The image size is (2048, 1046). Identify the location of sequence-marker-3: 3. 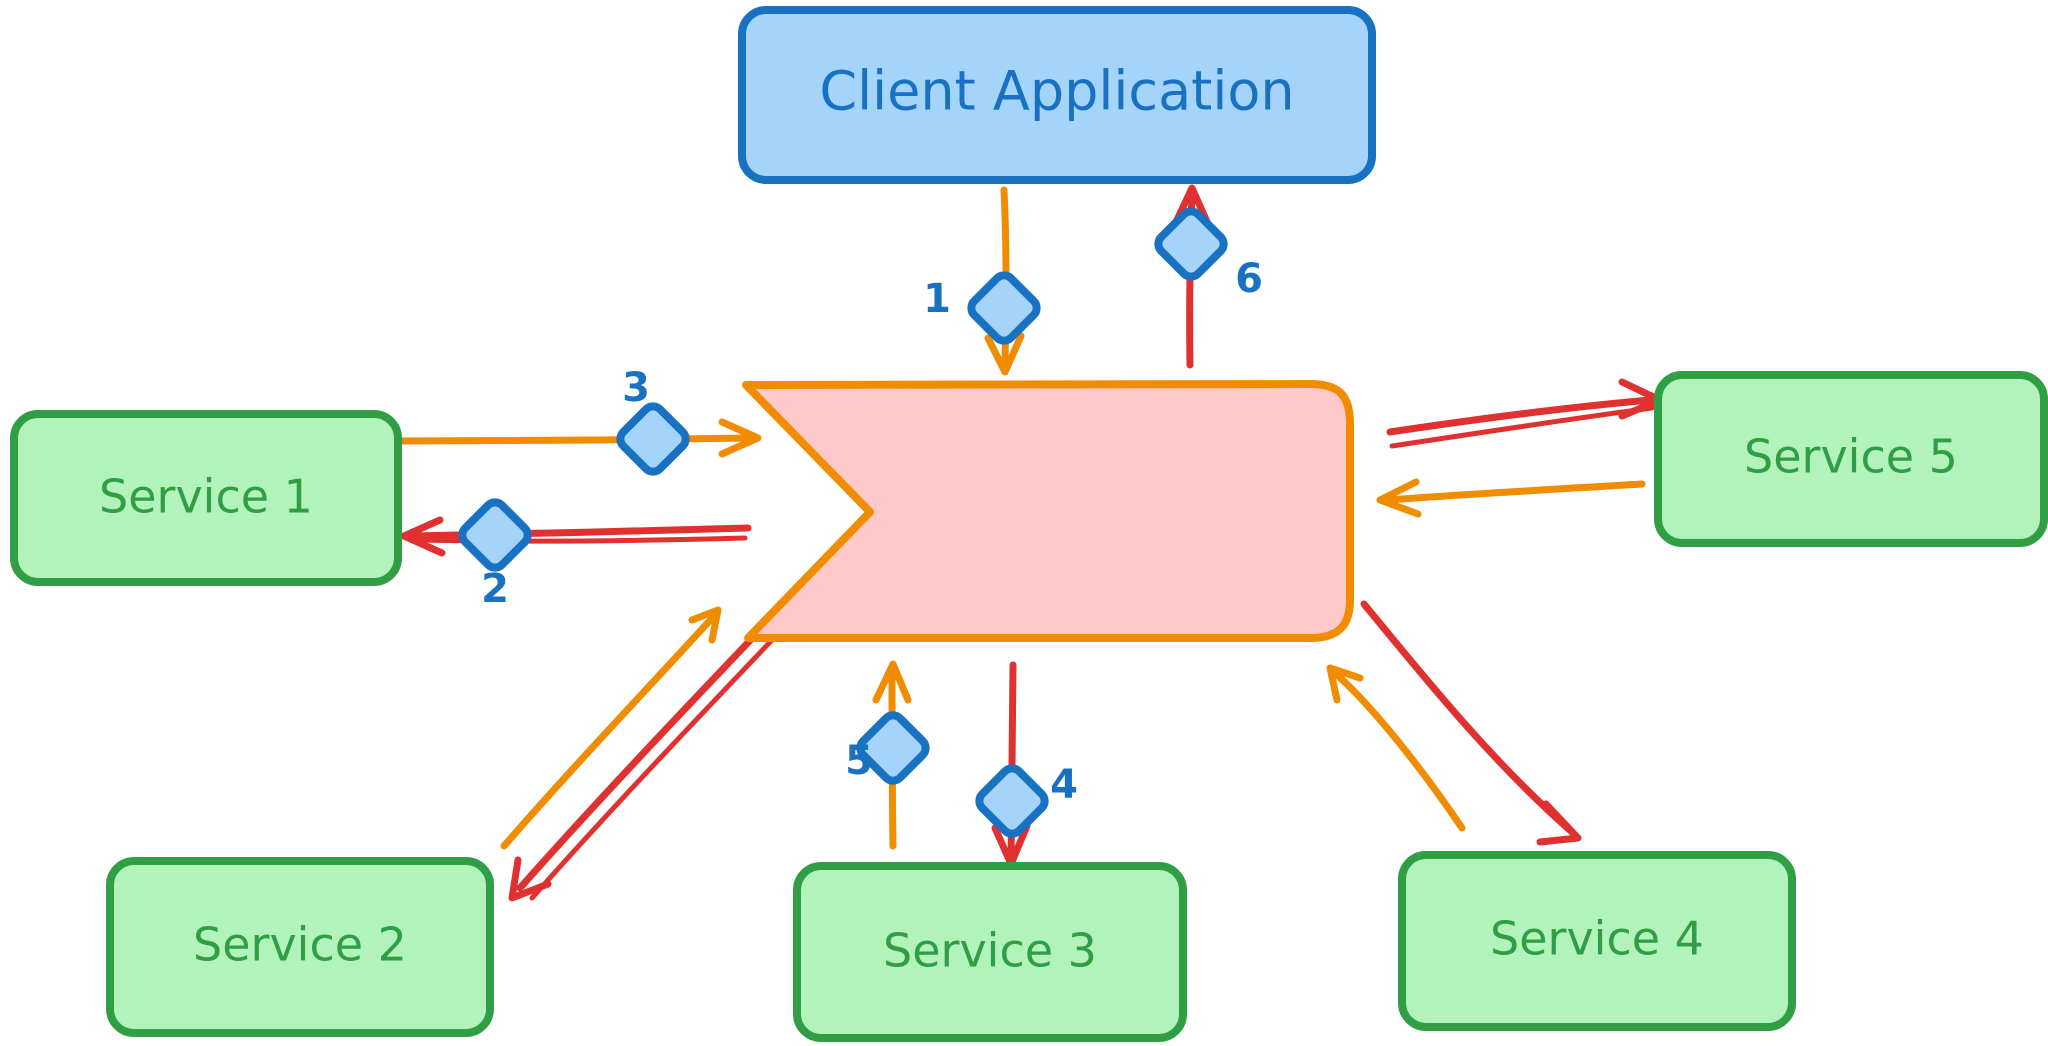
(653, 420).